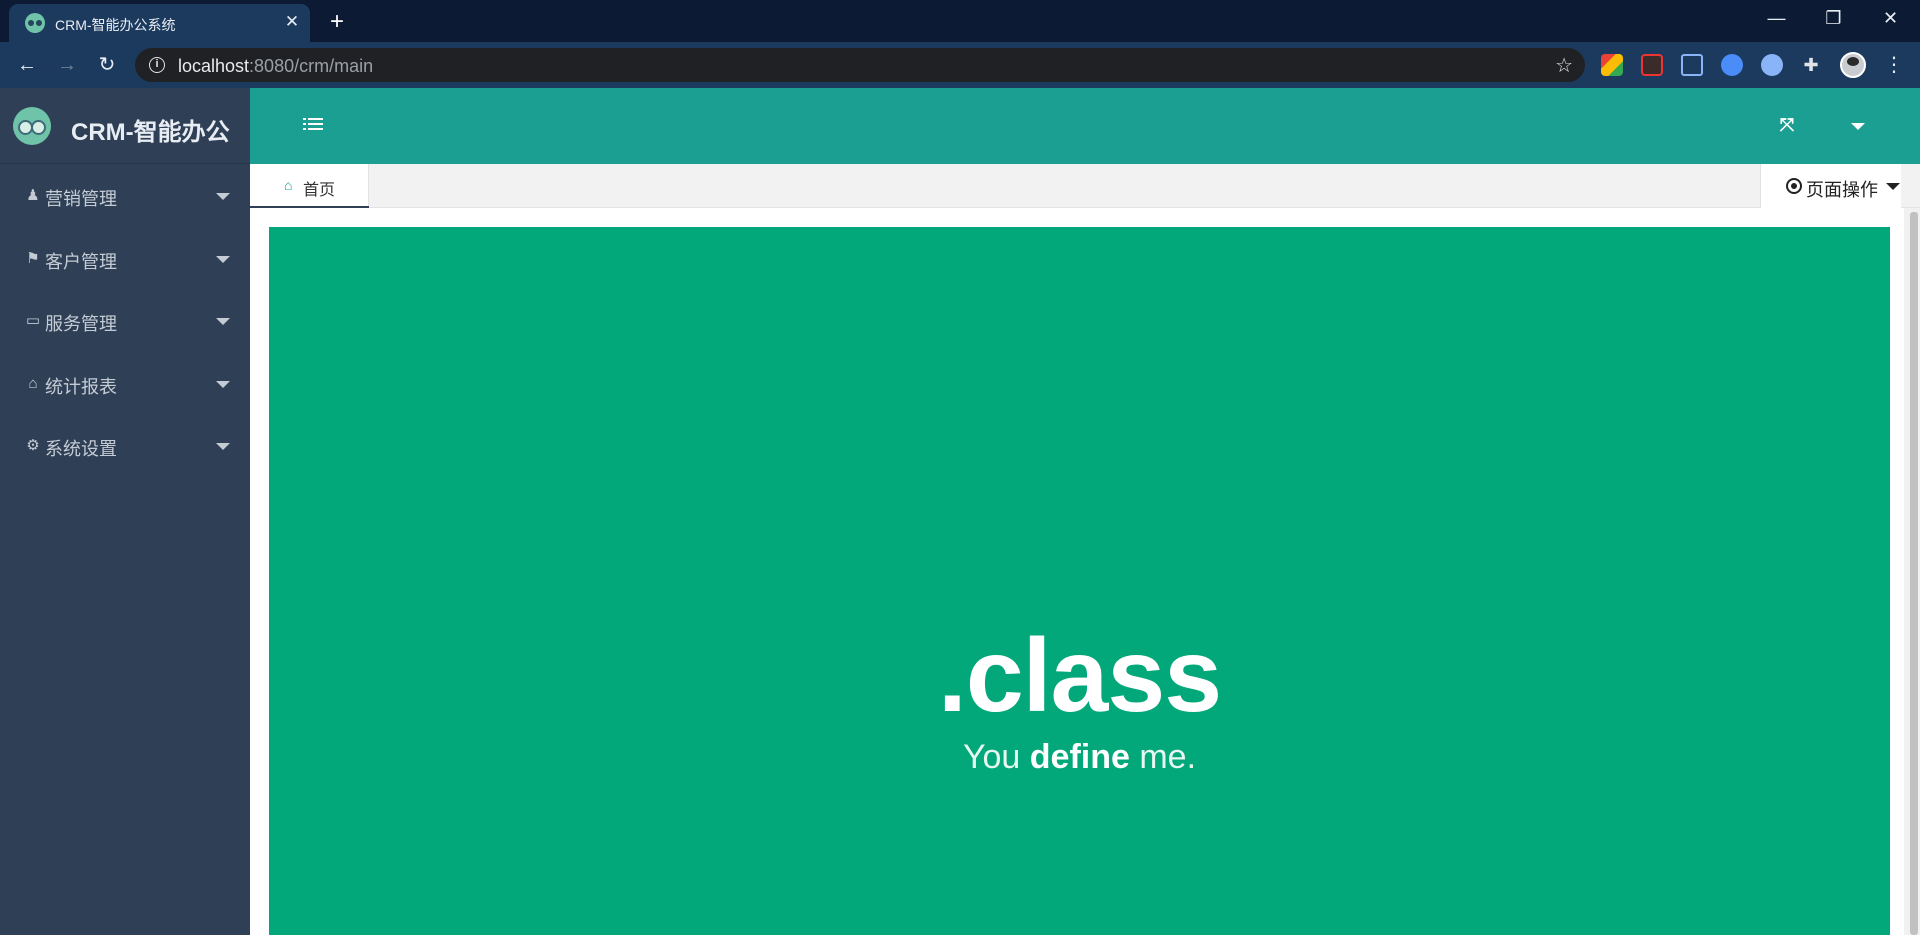 This screenshot has width=1920, height=935. I want to click on restore-icon: ❐, so click(1833, 18).